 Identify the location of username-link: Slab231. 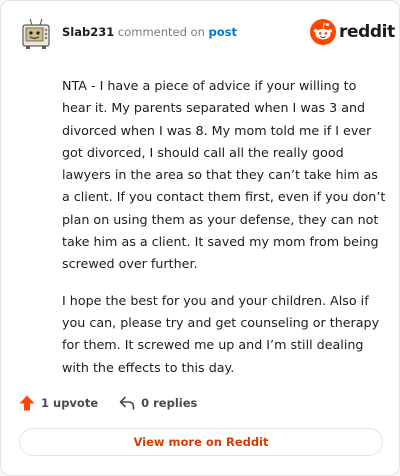
(88, 32).